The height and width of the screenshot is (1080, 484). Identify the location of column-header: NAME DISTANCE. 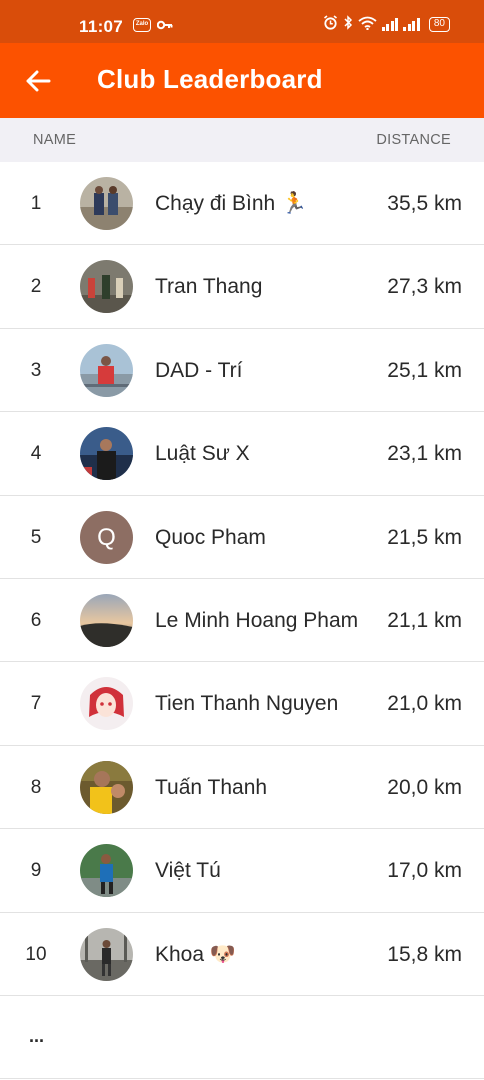
(242, 140).